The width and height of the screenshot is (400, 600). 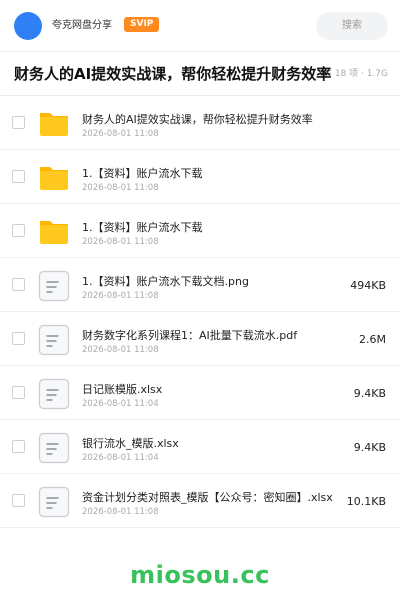 What do you see at coordinates (82, 25) in the screenshot?
I see `site-name: 夸克网盘分享` at bounding box center [82, 25].